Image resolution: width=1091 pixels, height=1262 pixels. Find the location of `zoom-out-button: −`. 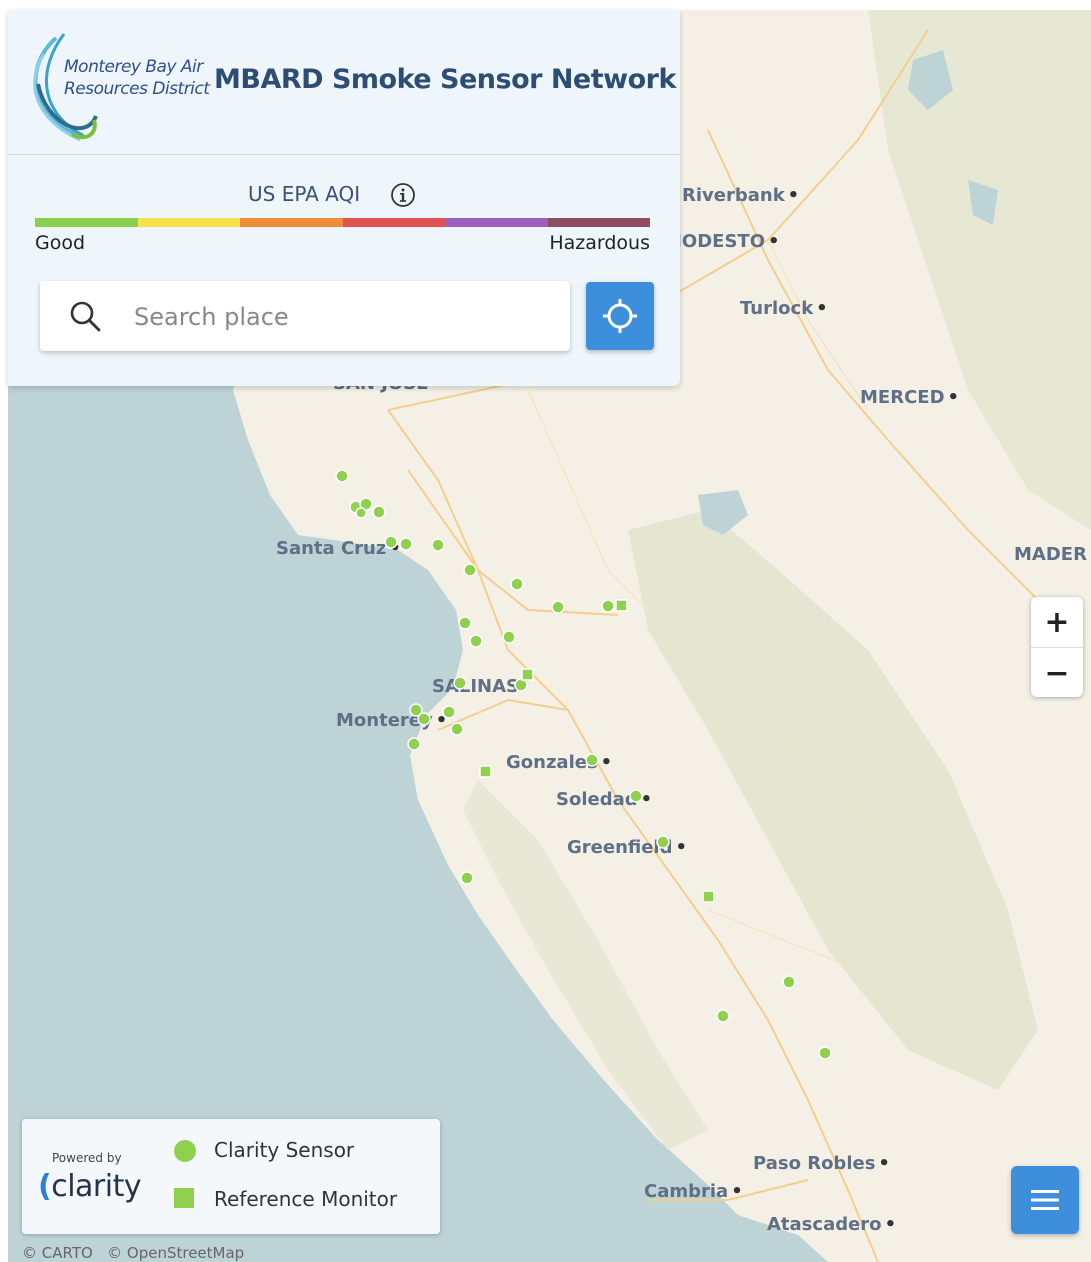

zoom-out-button: − is located at coordinates (1057, 673).